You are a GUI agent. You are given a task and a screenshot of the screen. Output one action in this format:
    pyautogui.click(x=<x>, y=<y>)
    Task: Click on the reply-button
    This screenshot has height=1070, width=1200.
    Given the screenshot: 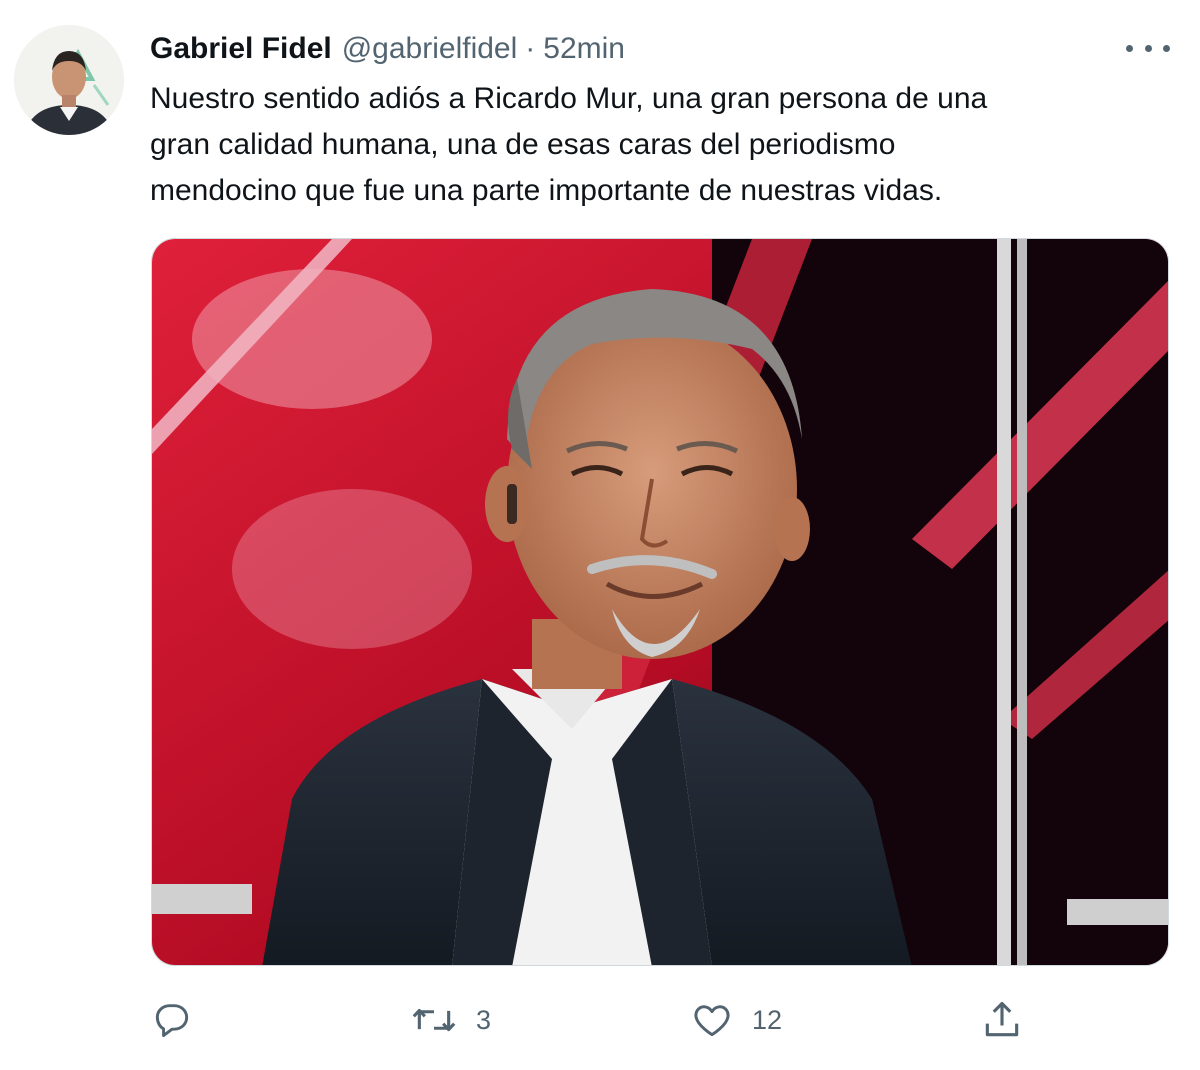 What is the action you would take?
    pyautogui.click(x=181, y=1020)
    